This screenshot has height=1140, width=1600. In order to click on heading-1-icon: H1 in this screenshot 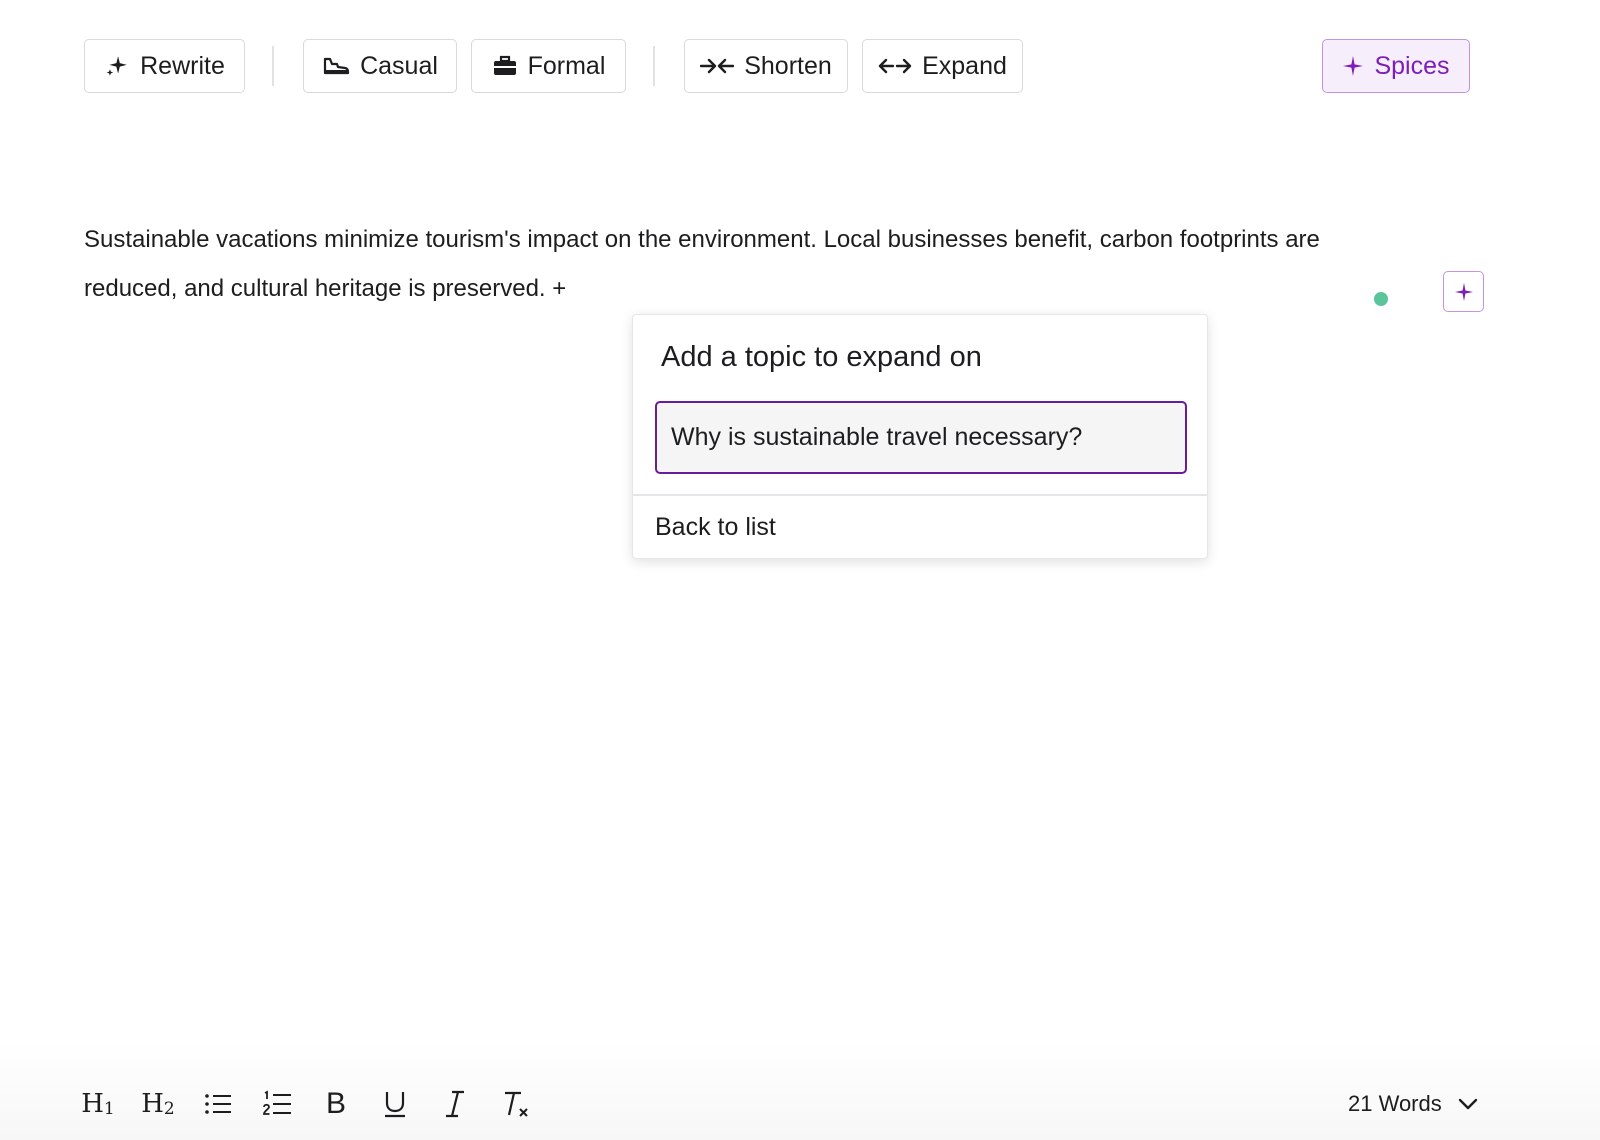, I will do `click(98, 1104)`.